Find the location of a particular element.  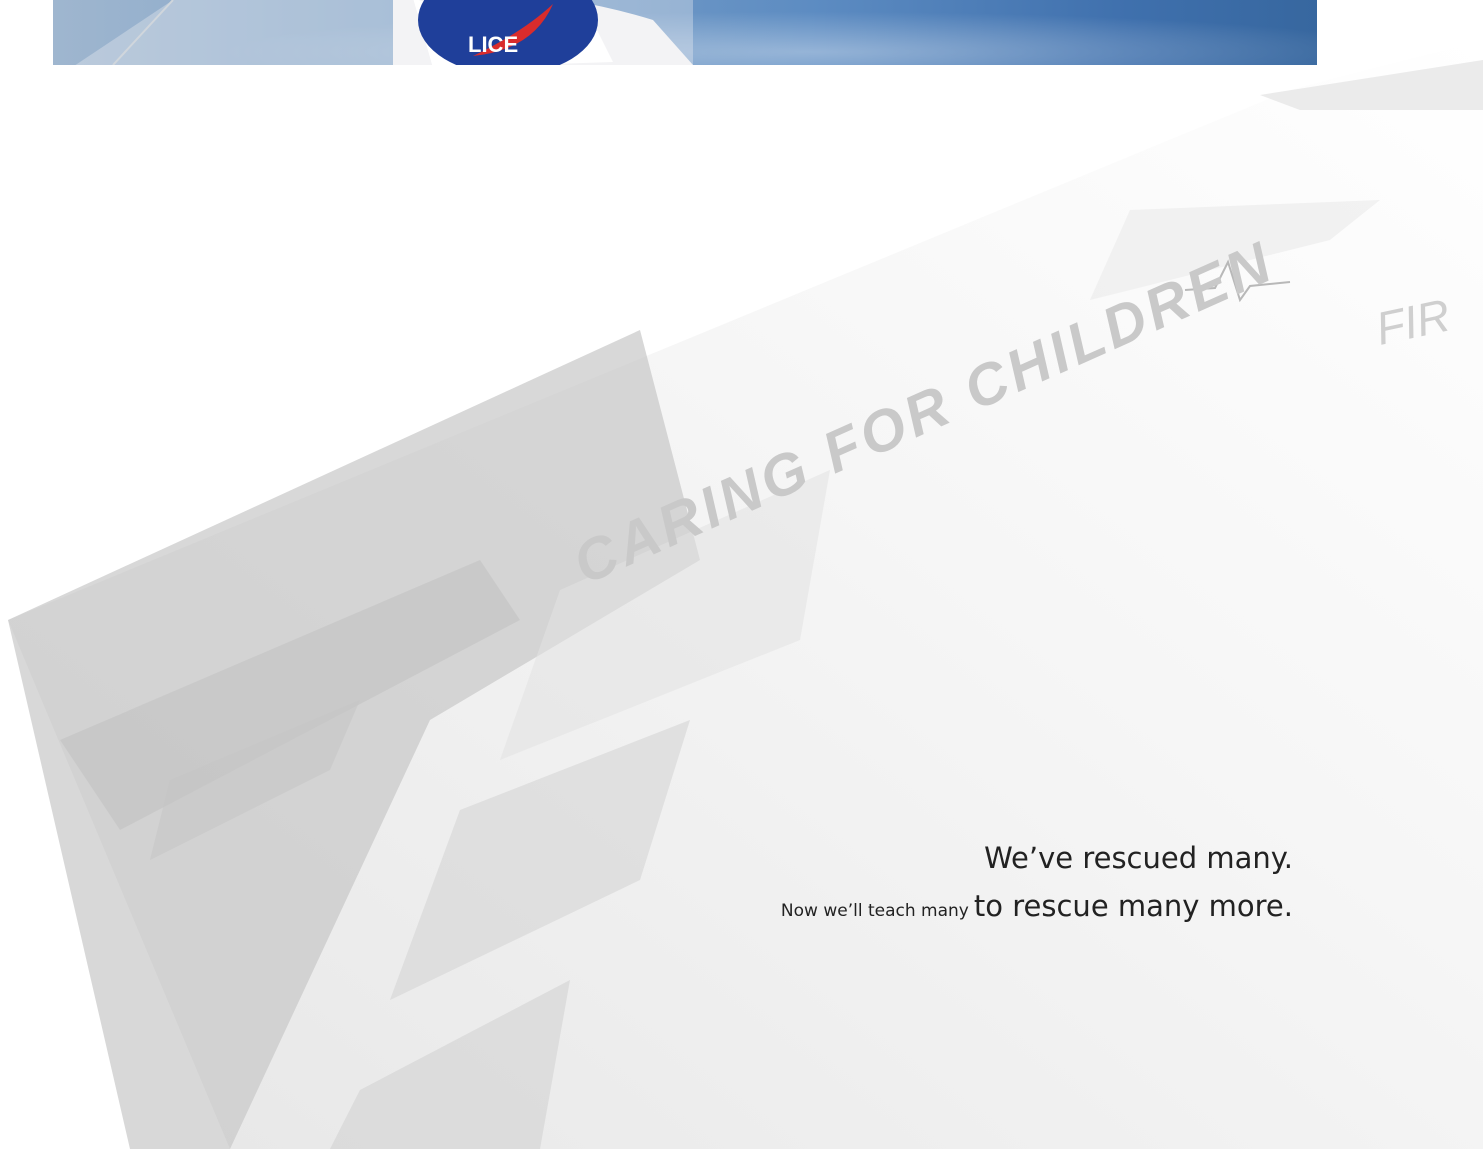

hero-banner: LICE is located at coordinates (685, 32).